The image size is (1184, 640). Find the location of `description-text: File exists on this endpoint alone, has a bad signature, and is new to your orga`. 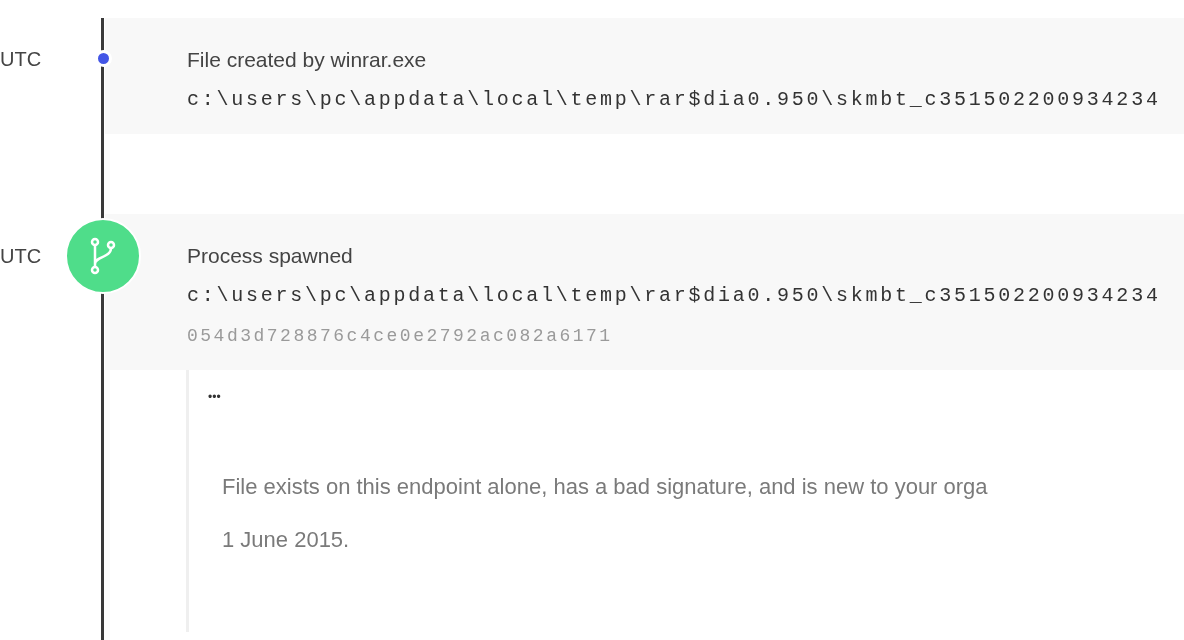

description-text: File exists on this endpoint alone, has a bad signature, and is new to your orga is located at coordinates (605, 487).